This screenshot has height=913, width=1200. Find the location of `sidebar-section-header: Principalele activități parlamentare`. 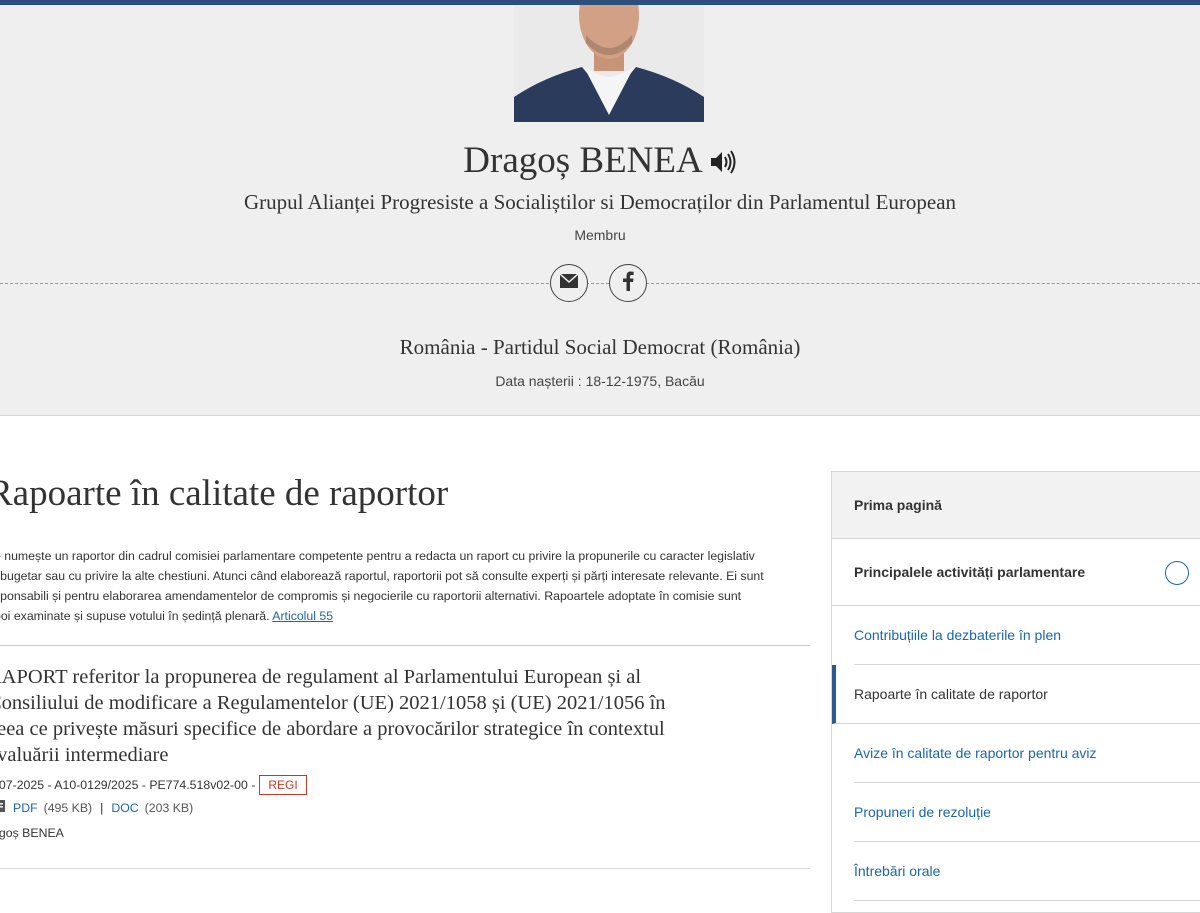

sidebar-section-header: Principalele activități parlamentare is located at coordinates (1016, 572).